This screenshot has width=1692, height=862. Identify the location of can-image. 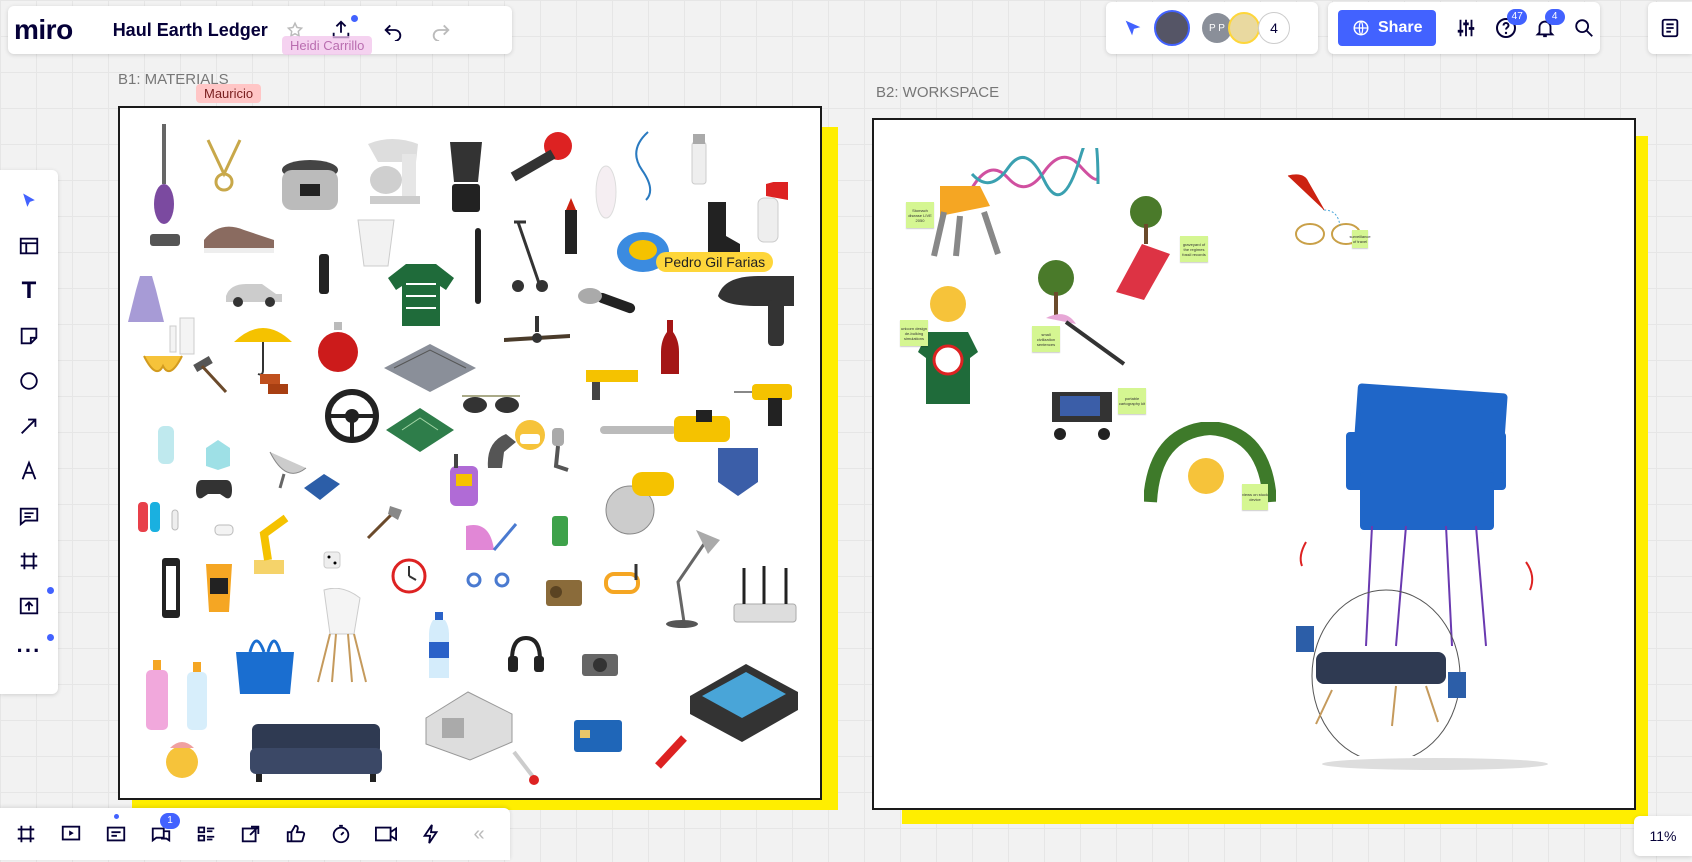
(560, 531).